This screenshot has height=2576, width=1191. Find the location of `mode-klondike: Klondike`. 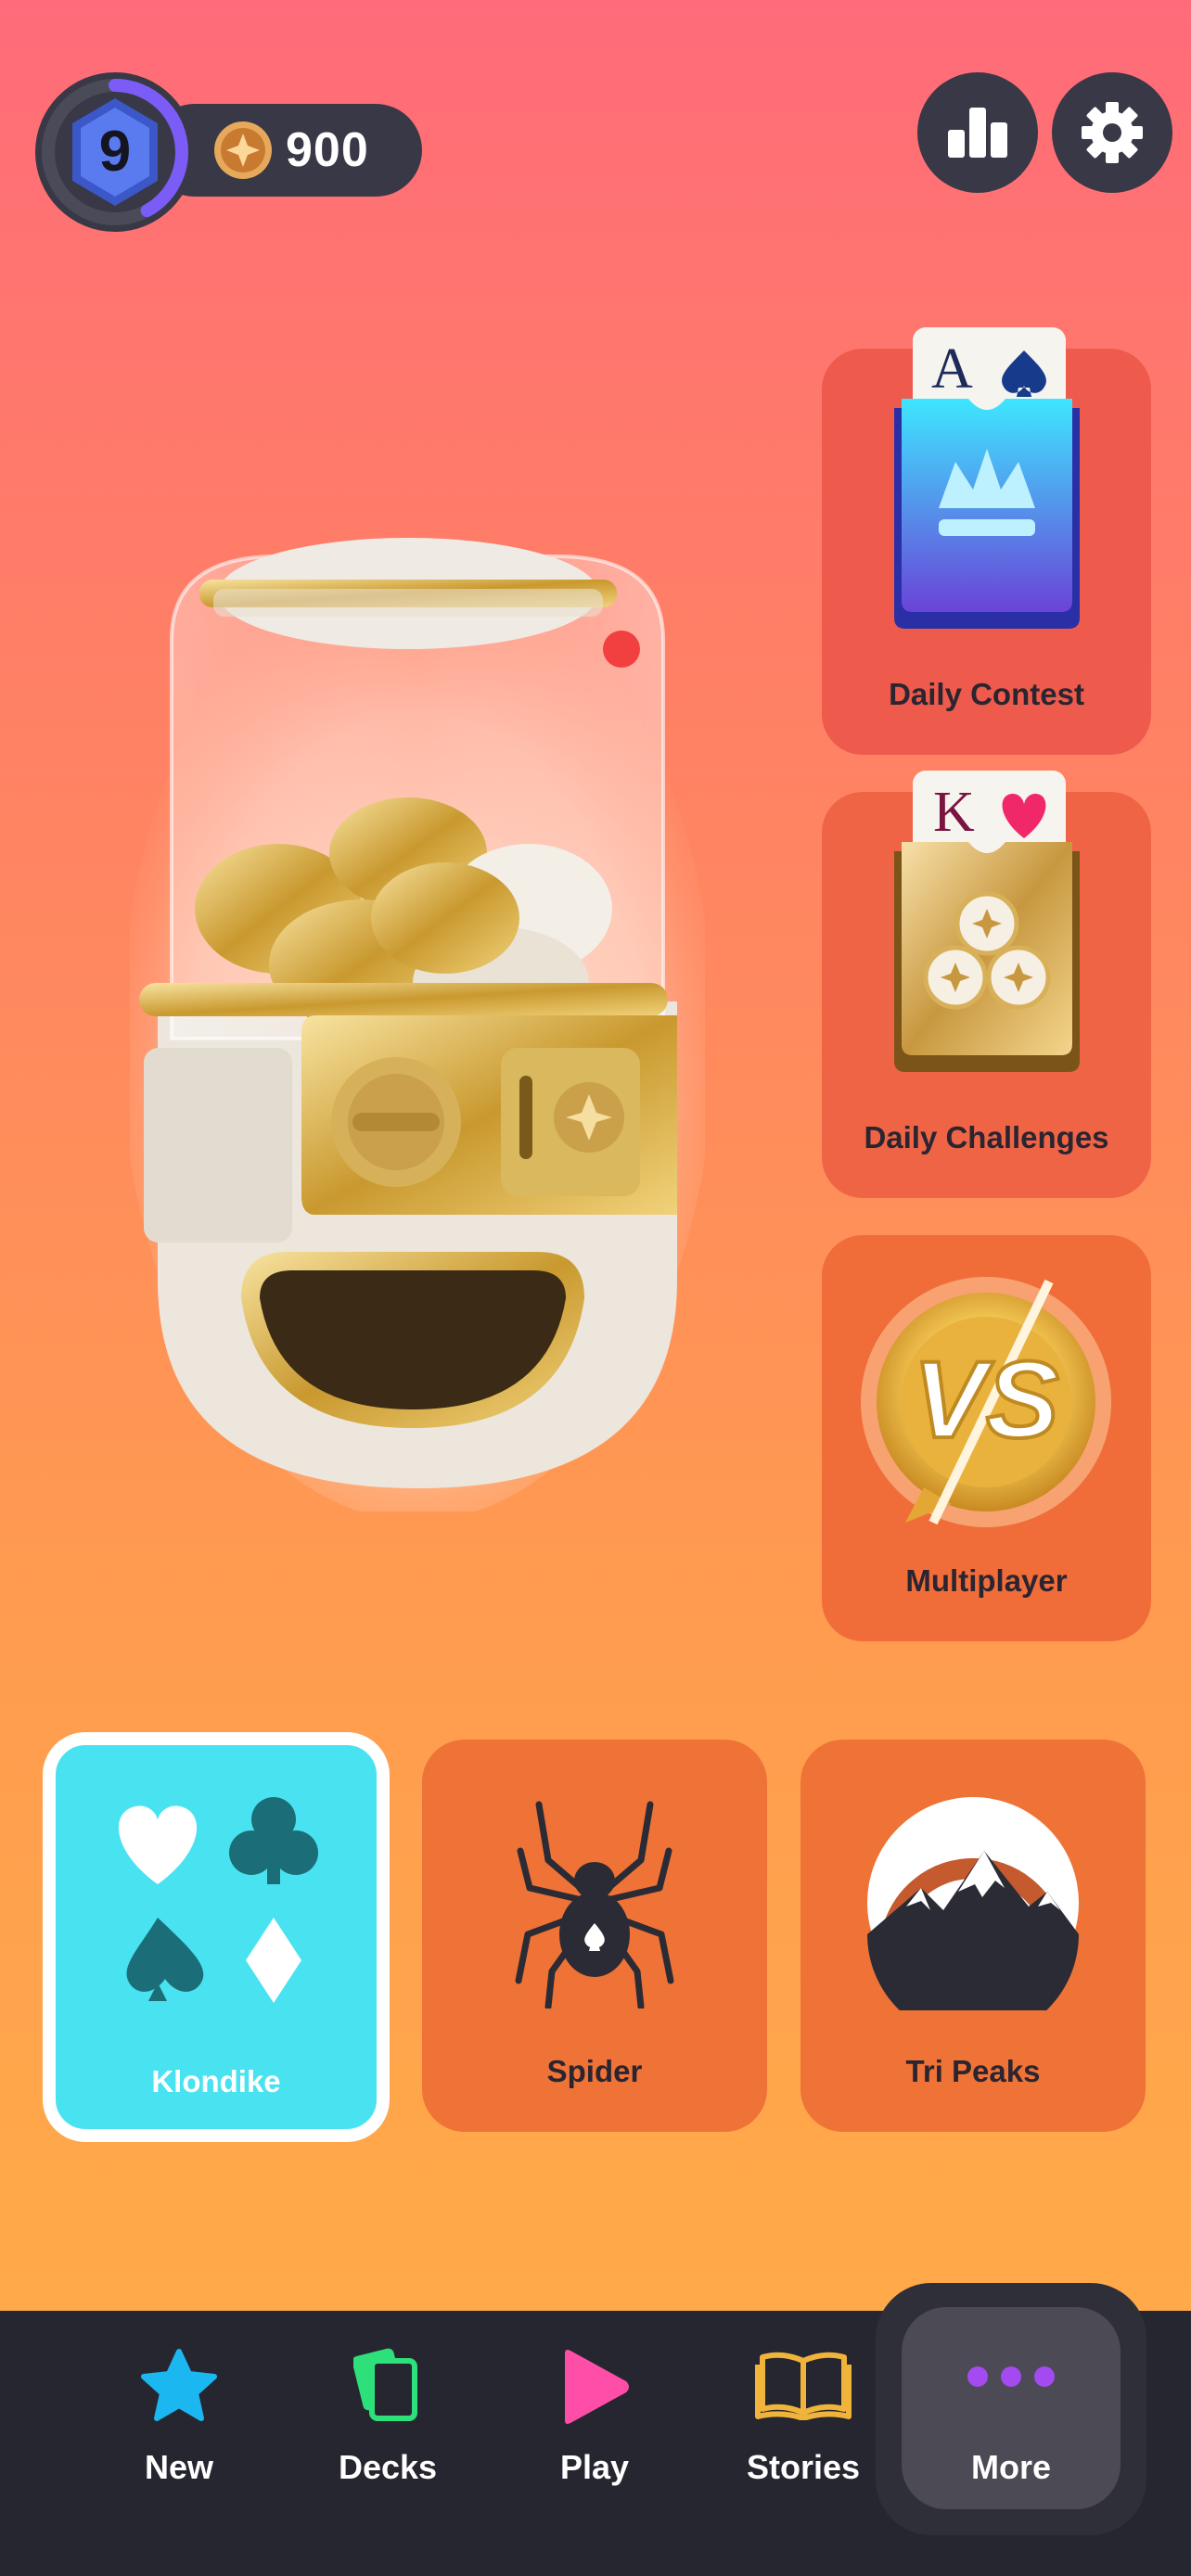

mode-klondike: Klondike is located at coordinates (216, 1937).